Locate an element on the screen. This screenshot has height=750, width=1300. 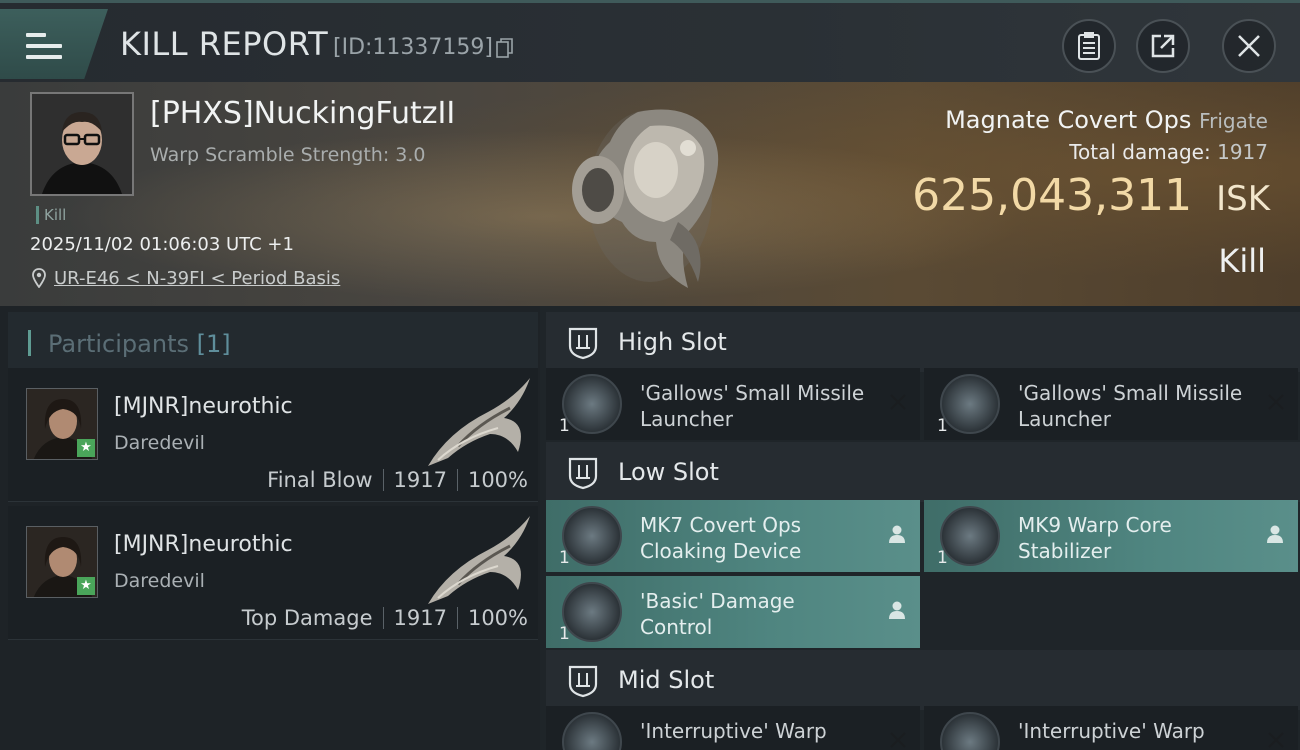
total-damage-label: Total damage: is located at coordinates (1140, 152).